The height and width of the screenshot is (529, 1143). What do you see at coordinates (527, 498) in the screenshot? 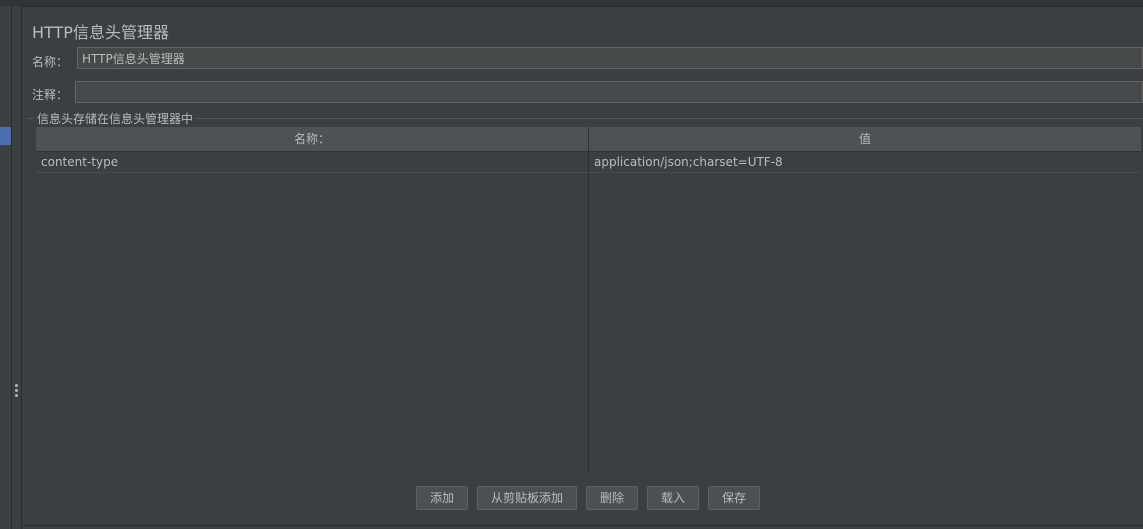
I see `add-from-clipboard-button: 从剪贴板添加` at bounding box center [527, 498].